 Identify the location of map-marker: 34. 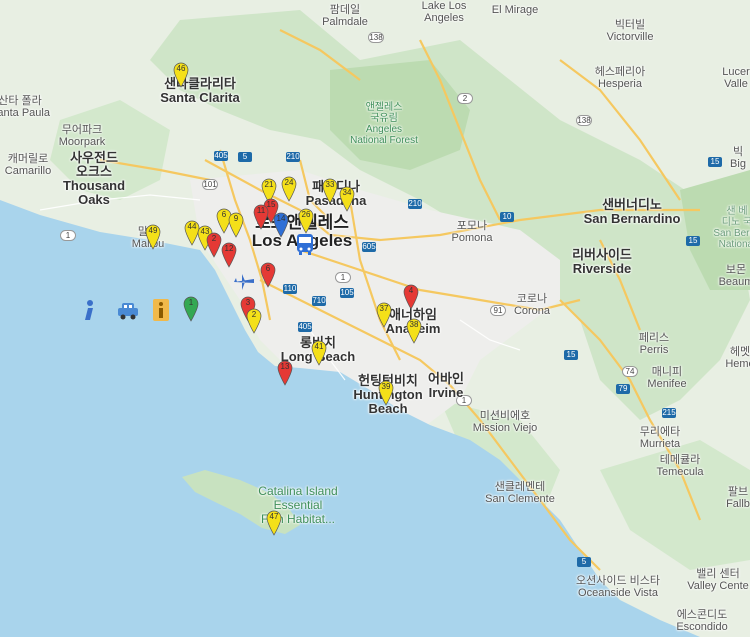
(347, 199).